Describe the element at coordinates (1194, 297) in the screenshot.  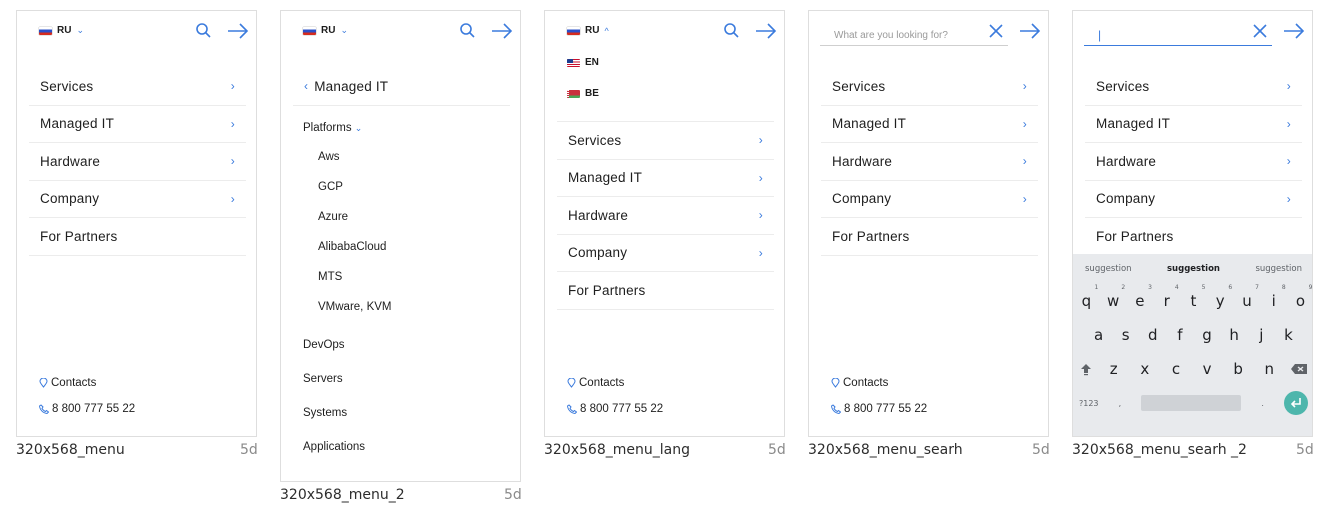
I see `key: t5` at that location.